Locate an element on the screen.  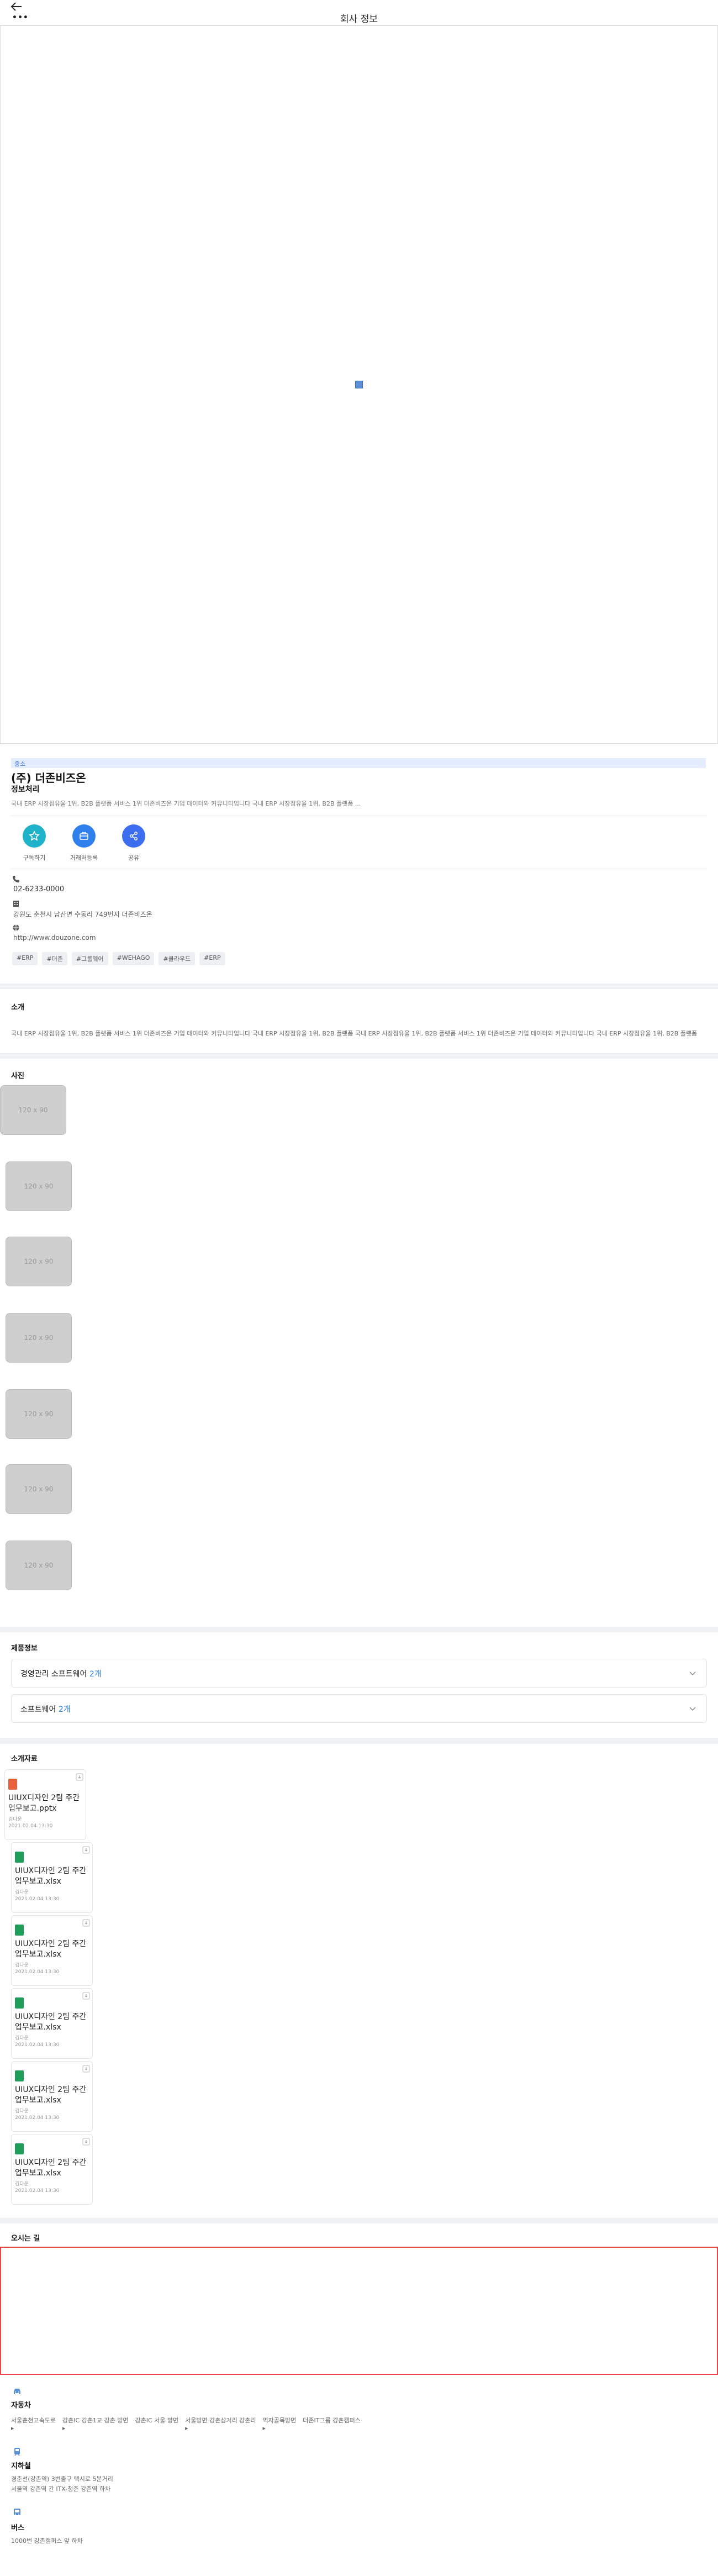
map-area is located at coordinates (359, 2311).